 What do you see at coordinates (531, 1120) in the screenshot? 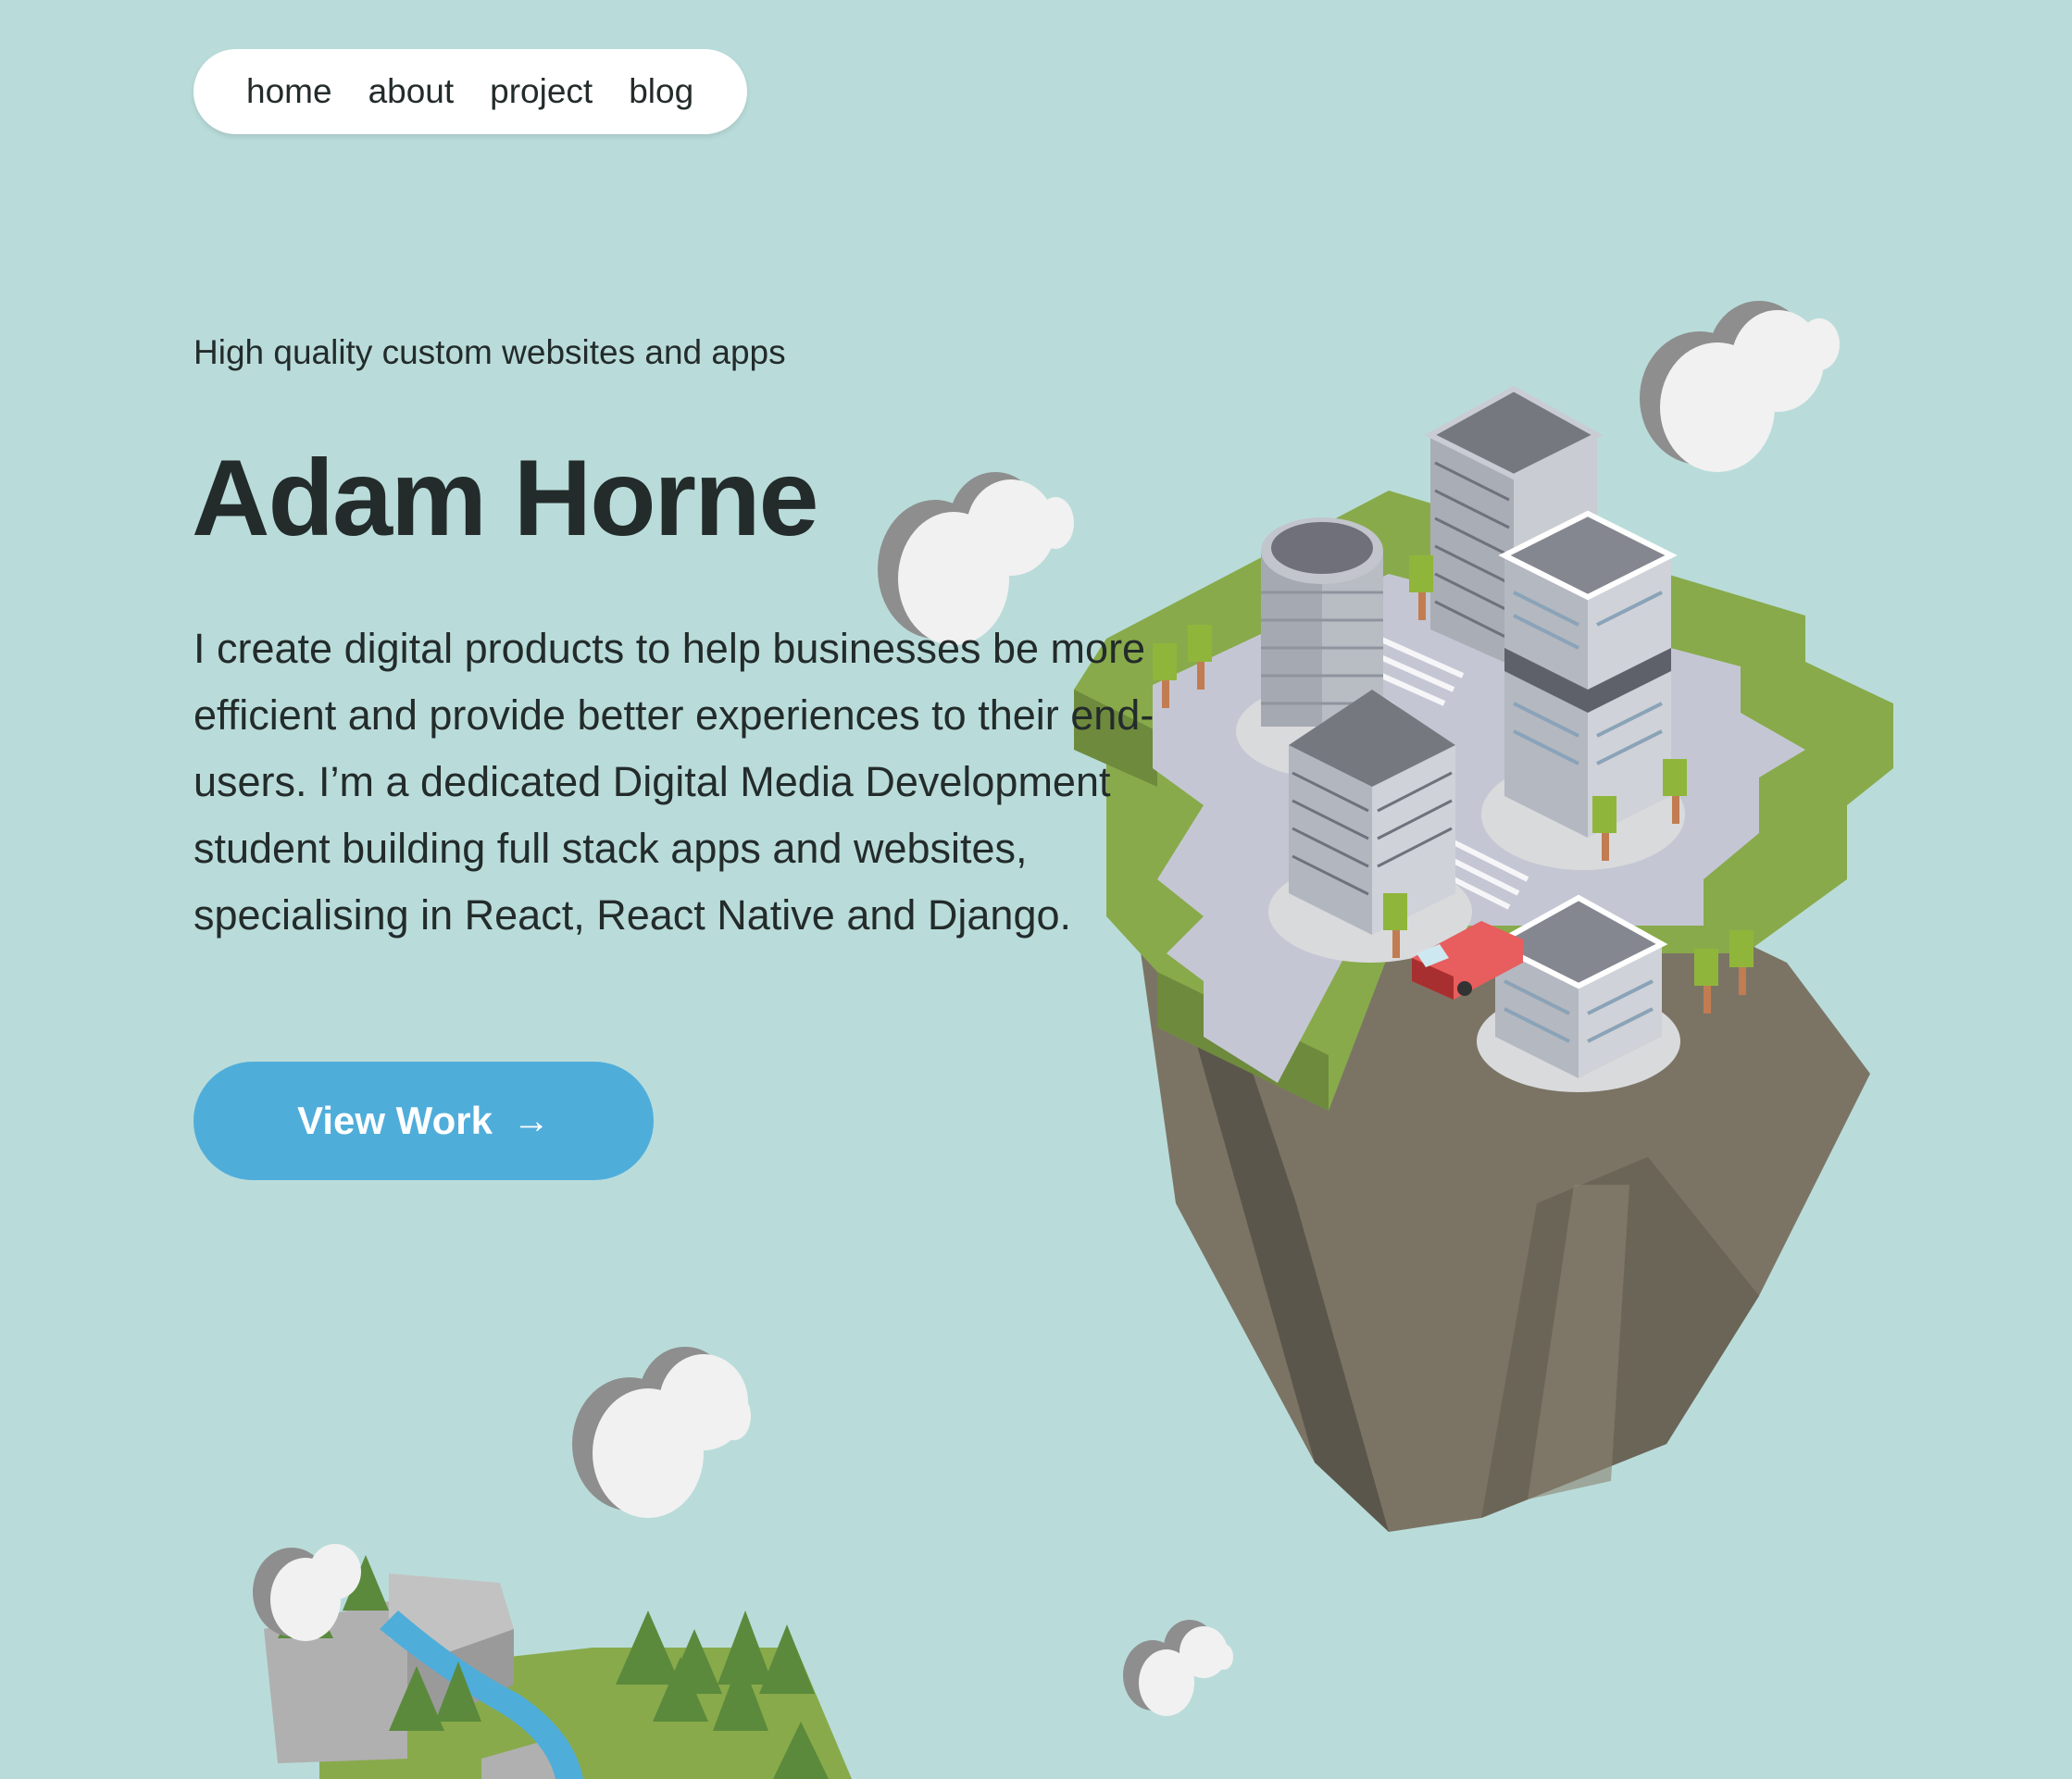
I see `arrow-right-icon: →` at bounding box center [531, 1120].